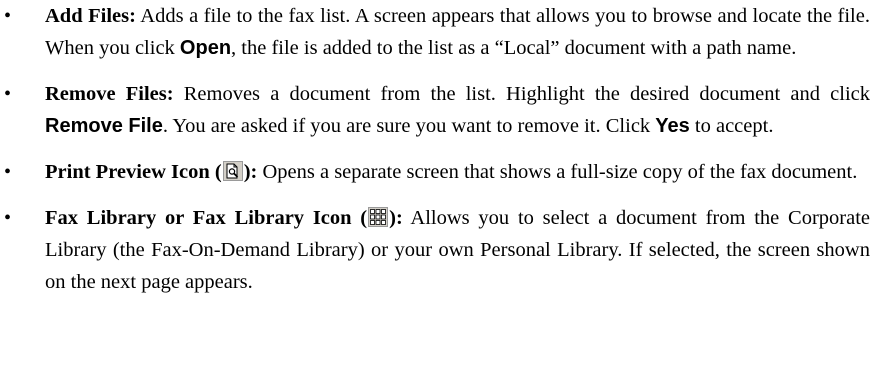 This screenshot has height=384, width=875. Describe the element at coordinates (672, 126) in the screenshot. I see `yes-label: Yes` at that location.